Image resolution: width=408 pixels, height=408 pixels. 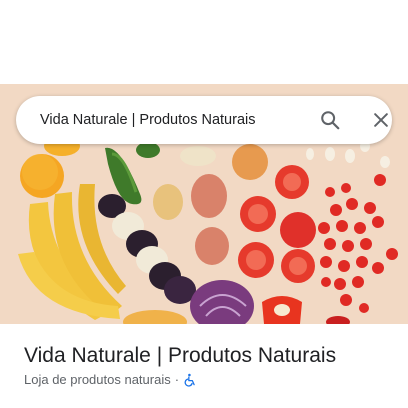 I want to click on search-button, so click(x=330, y=120).